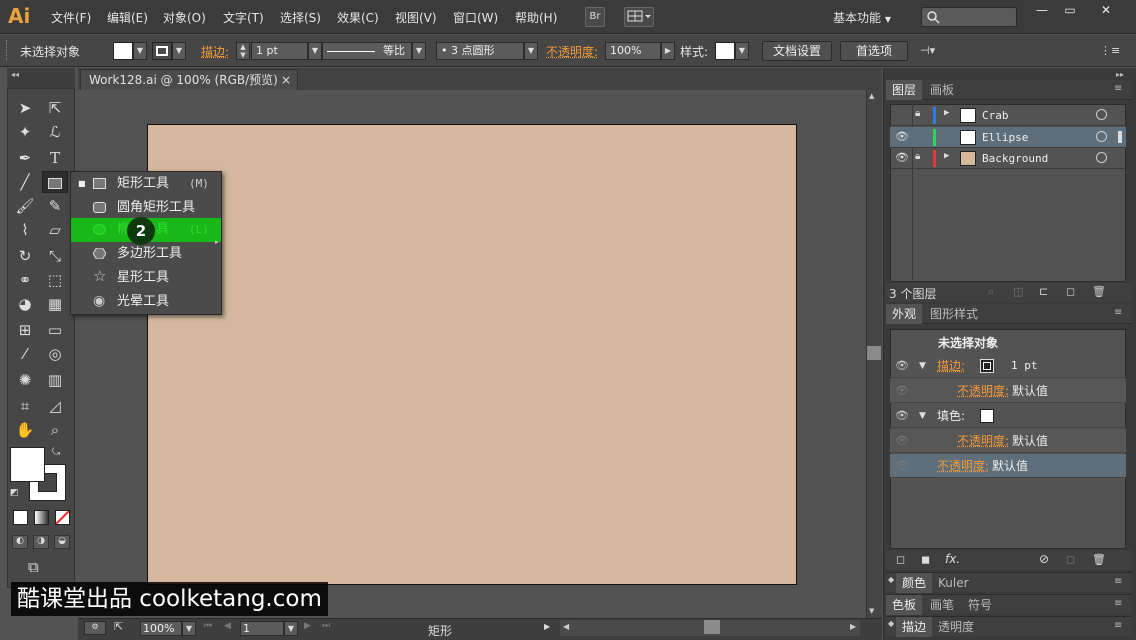 This screenshot has width=1136, height=640. Describe the element at coordinates (566, 626) in the screenshot. I see `scroll-left-icon: ◀` at that location.